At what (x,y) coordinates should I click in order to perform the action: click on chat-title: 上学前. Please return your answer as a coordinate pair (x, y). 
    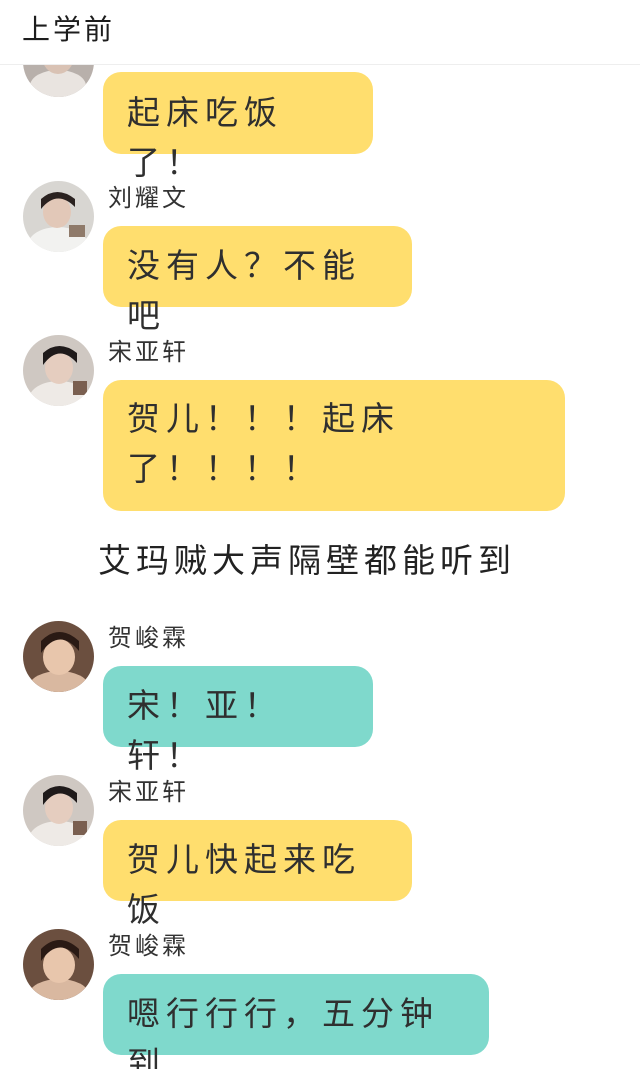
    Looking at the image, I should click on (69, 29).